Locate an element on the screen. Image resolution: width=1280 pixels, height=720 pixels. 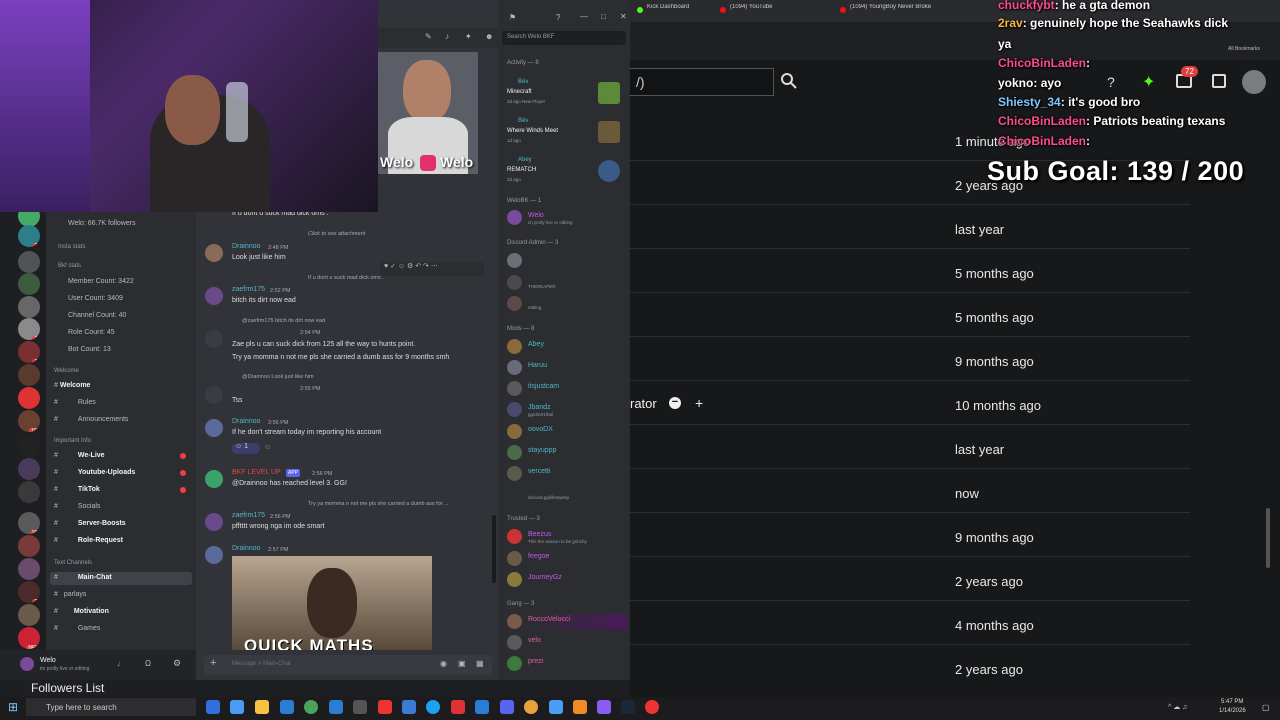
scrollbar is located at coordinates (1268, 538).